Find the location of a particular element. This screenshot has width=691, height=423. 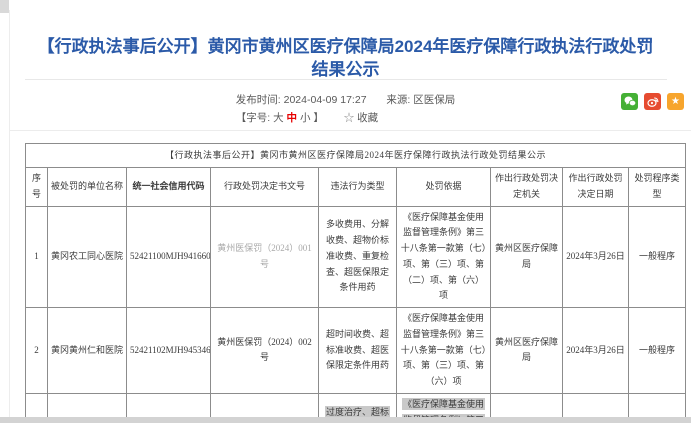

col-header-authority: 作出行政处罚决定机关 is located at coordinates (526, 187).